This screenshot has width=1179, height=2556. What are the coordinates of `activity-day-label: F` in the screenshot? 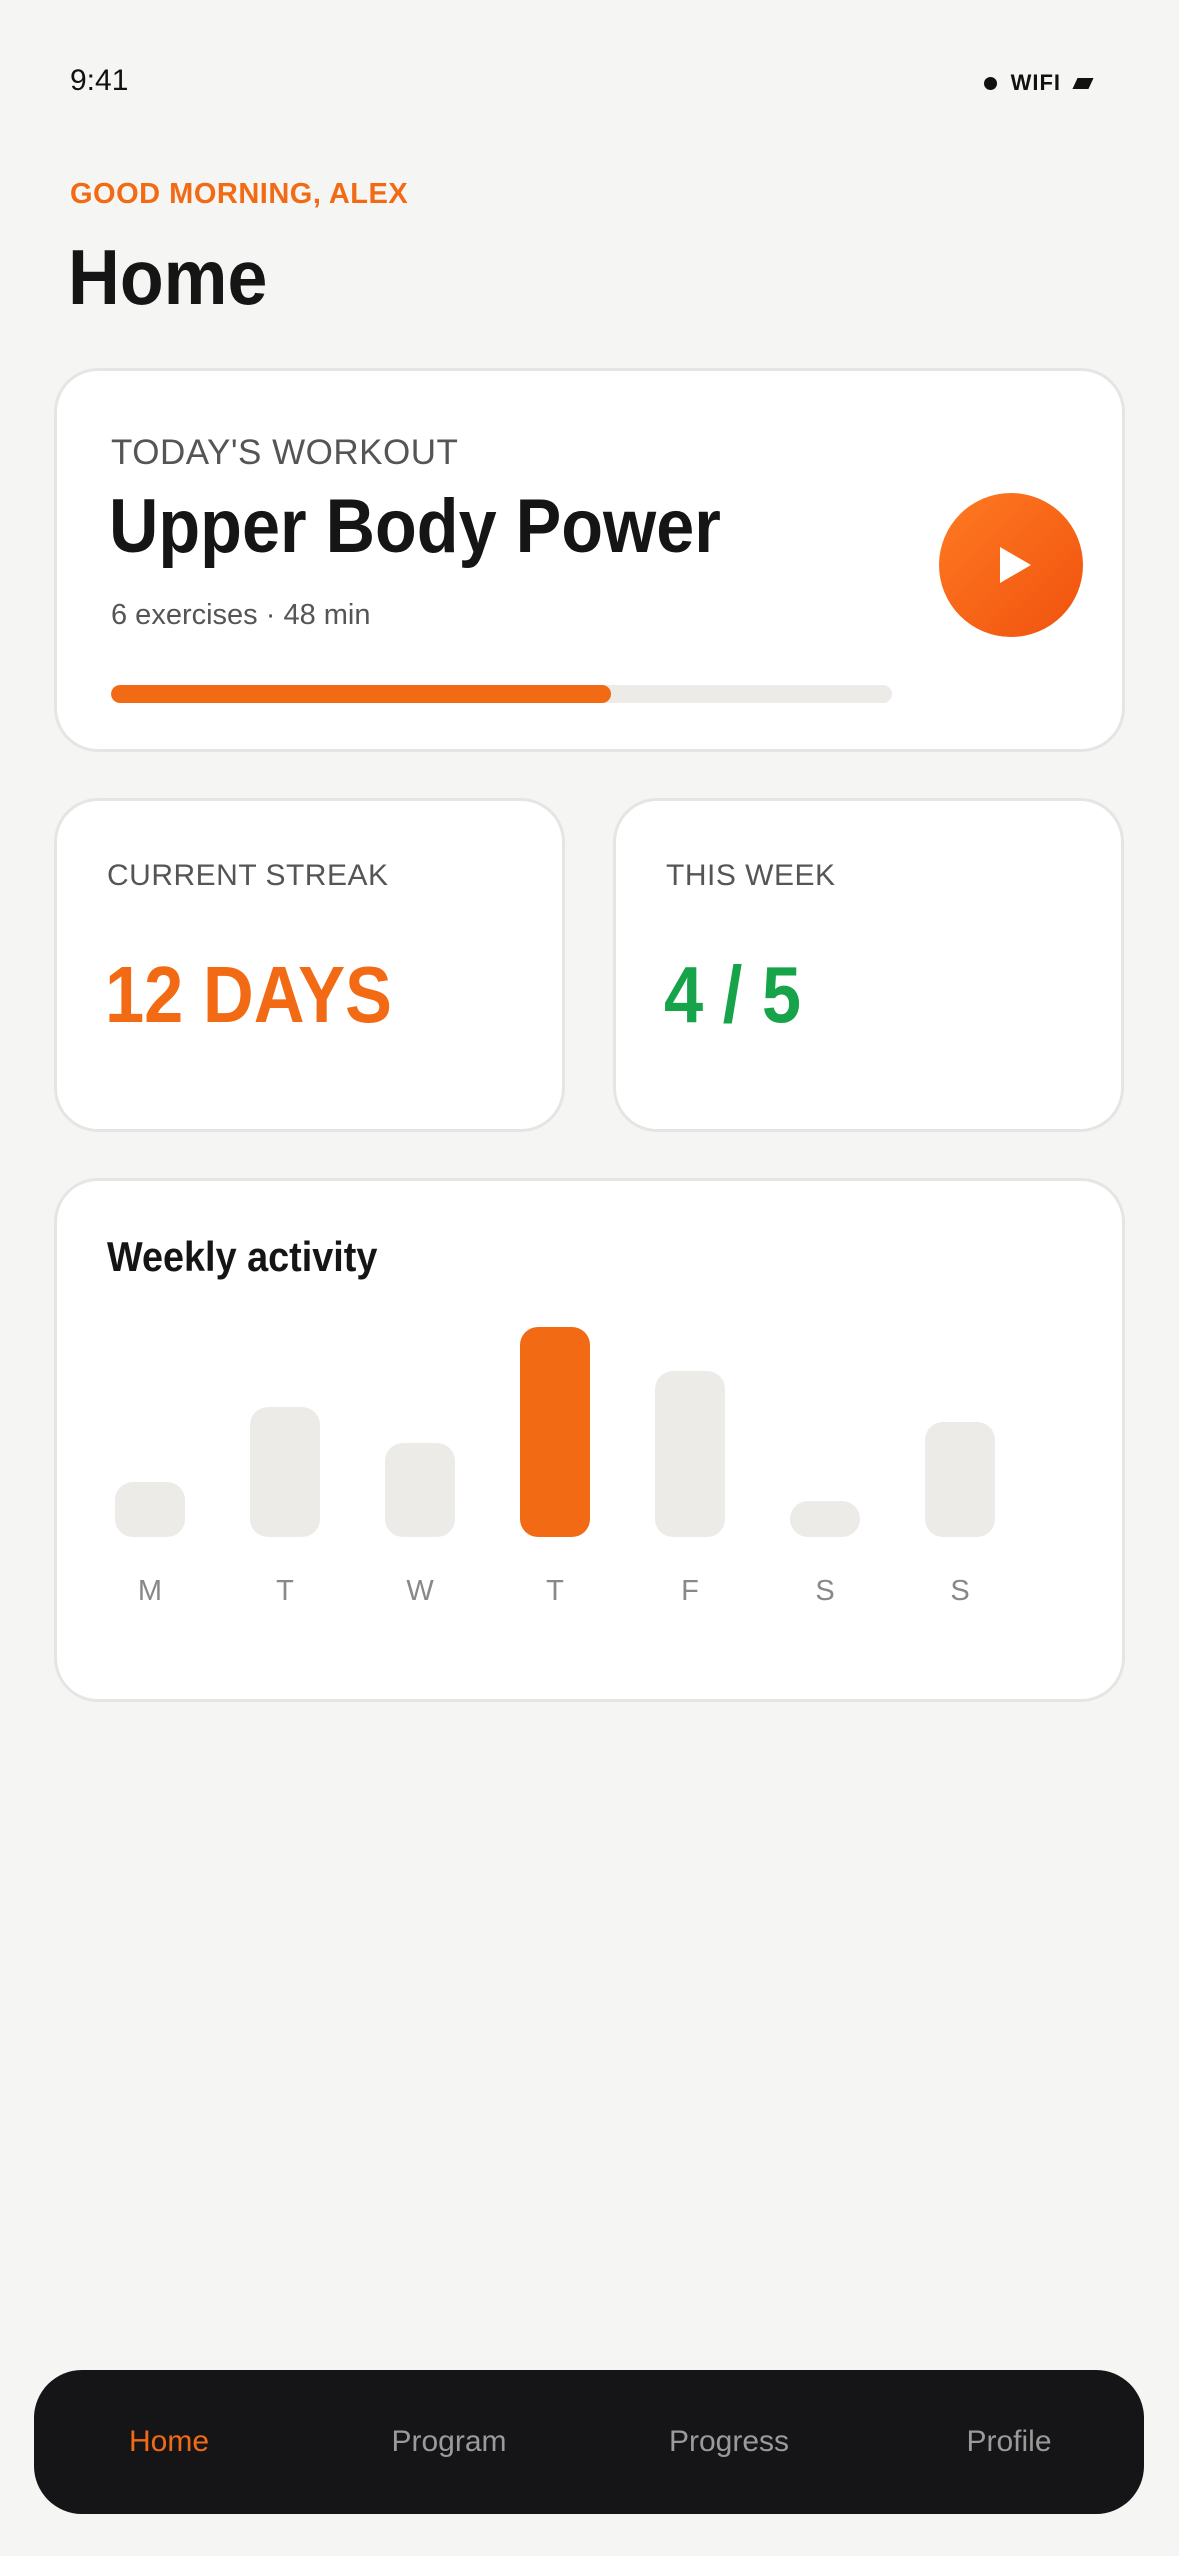 It's located at (690, 1591).